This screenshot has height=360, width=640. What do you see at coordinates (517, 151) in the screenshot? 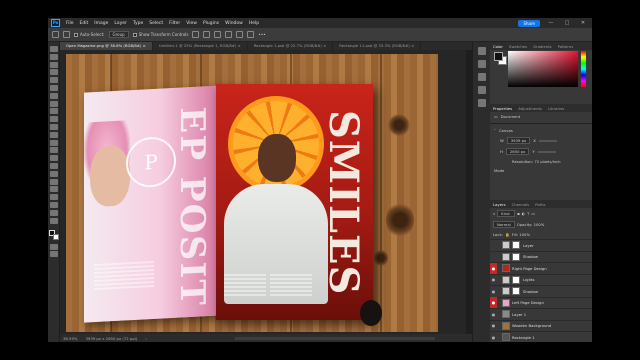
I see `height-field: 2650 px` at bounding box center [517, 151].